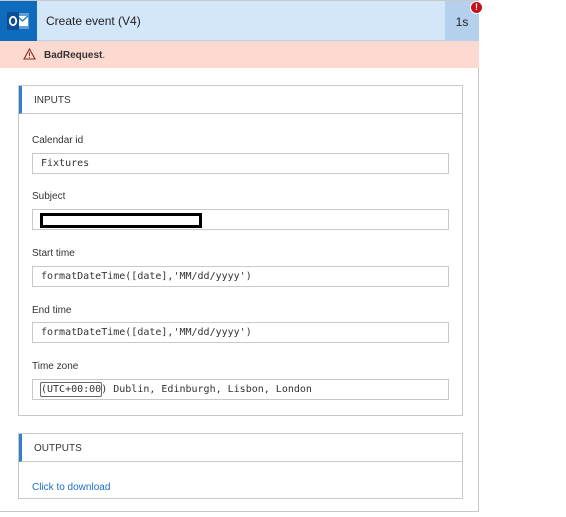  Describe the element at coordinates (240, 219) in the screenshot. I see `subject-field` at that location.